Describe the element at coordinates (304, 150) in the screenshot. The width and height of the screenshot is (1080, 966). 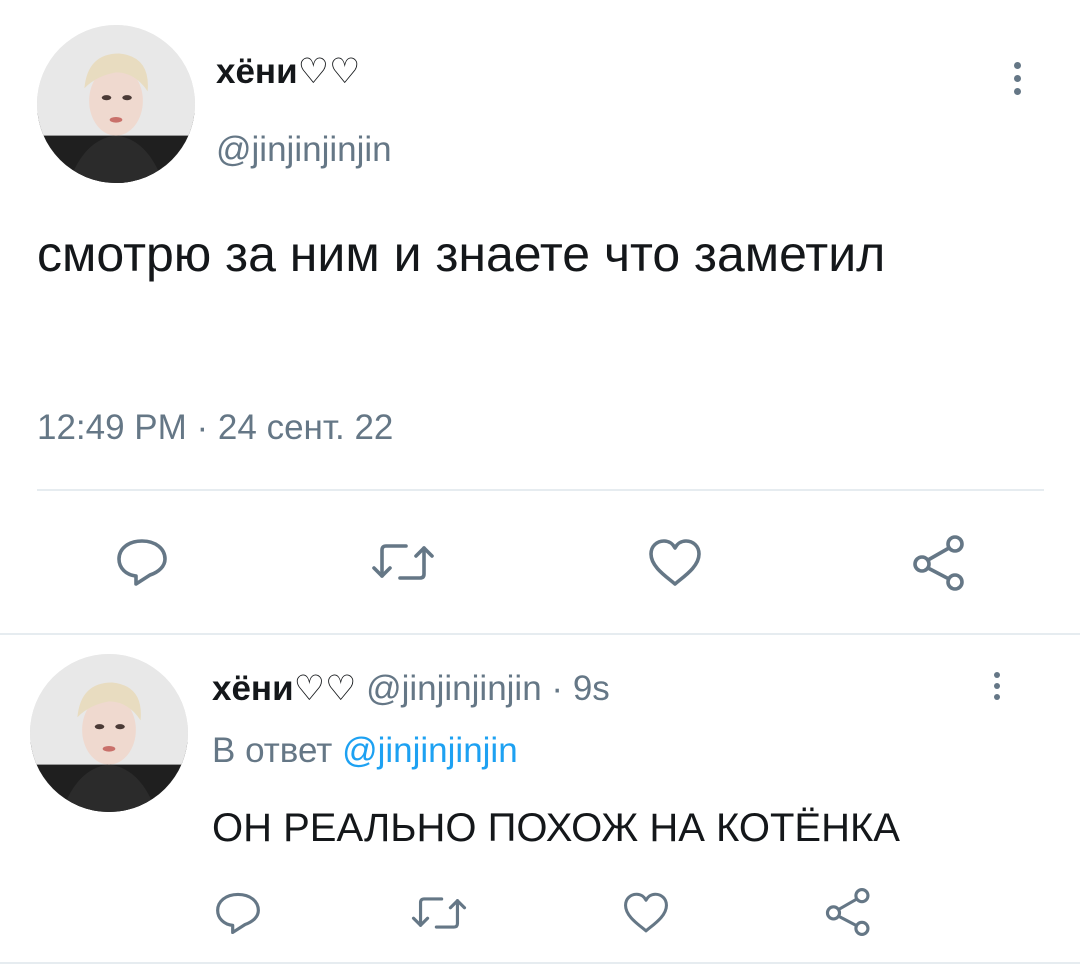
I see `handle: @jinjinjinjin` at that location.